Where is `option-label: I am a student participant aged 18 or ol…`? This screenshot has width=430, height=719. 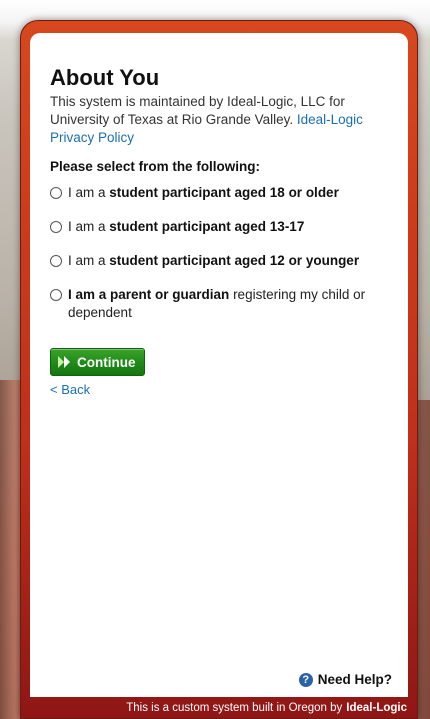 option-label: I am a student participant aged 18 or ol… is located at coordinates (203, 193).